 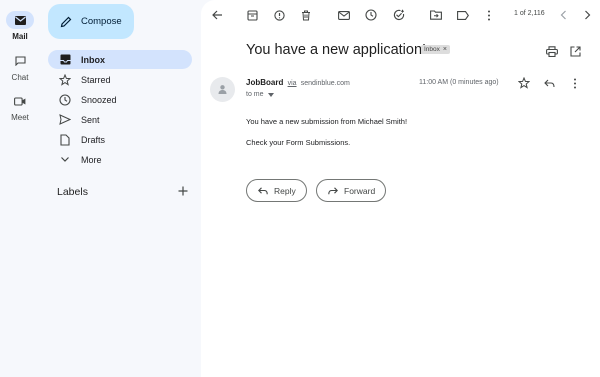 I want to click on video-icon, so click(x=20, y=101).